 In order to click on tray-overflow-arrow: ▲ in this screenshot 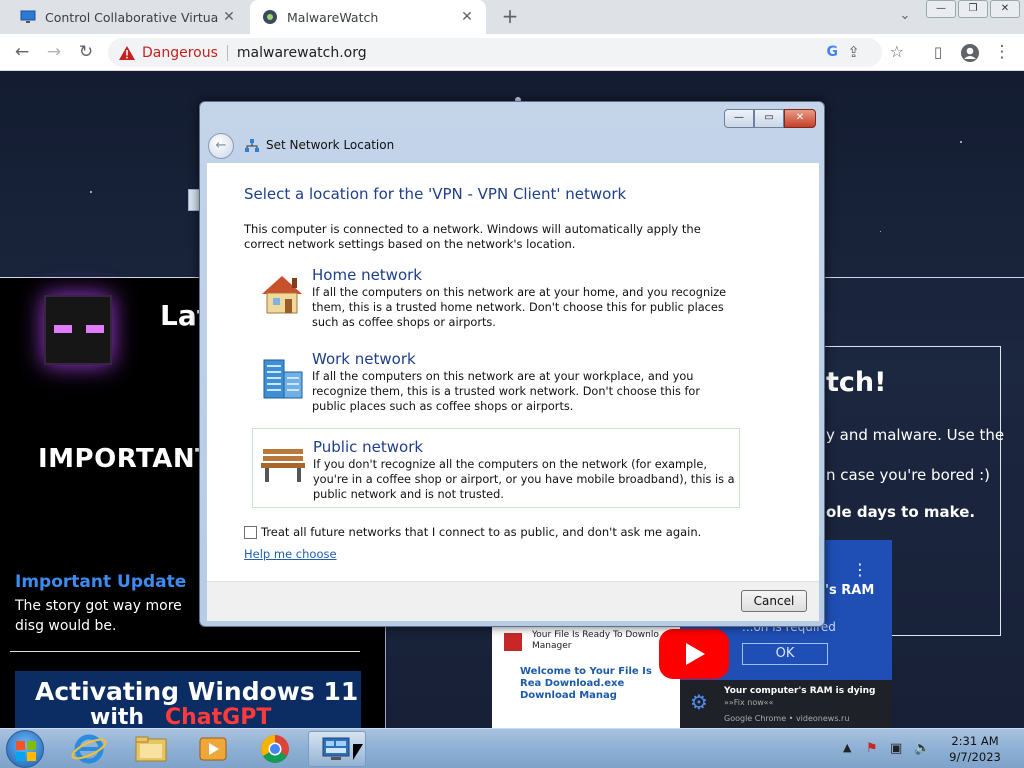, I will do `click(847, 747)`.